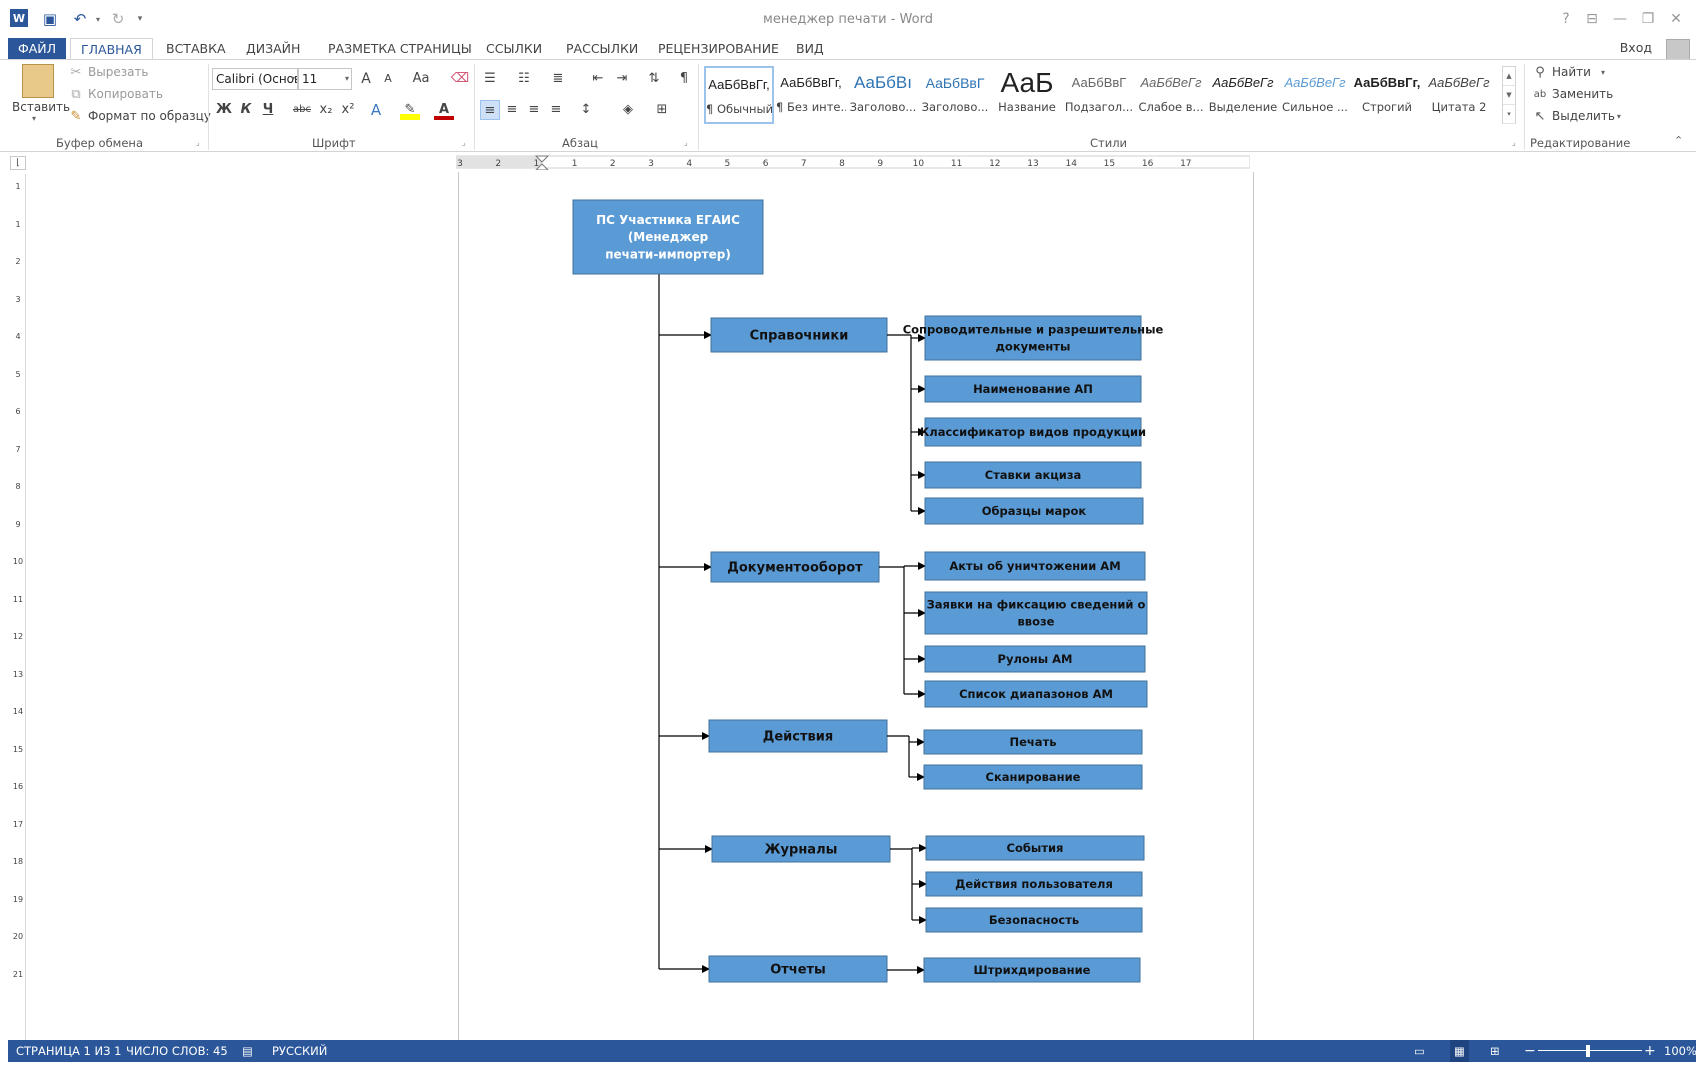 This screenshot has width=1696, height=1066. Describe the element at coordinates (739, 95) in the screenshot. I see `style-normal: АаБбВвГг, ¶ Обычный` at that location.